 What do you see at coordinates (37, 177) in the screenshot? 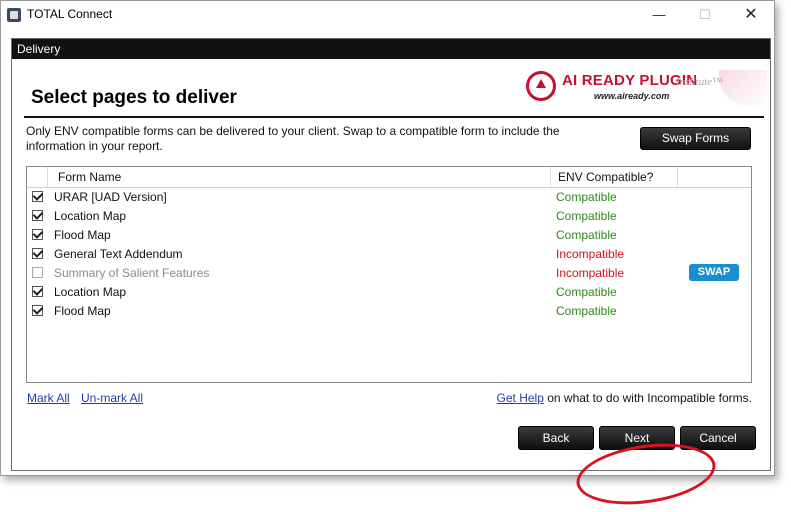
I see `column-header-check` at bounding box center [37, 177].